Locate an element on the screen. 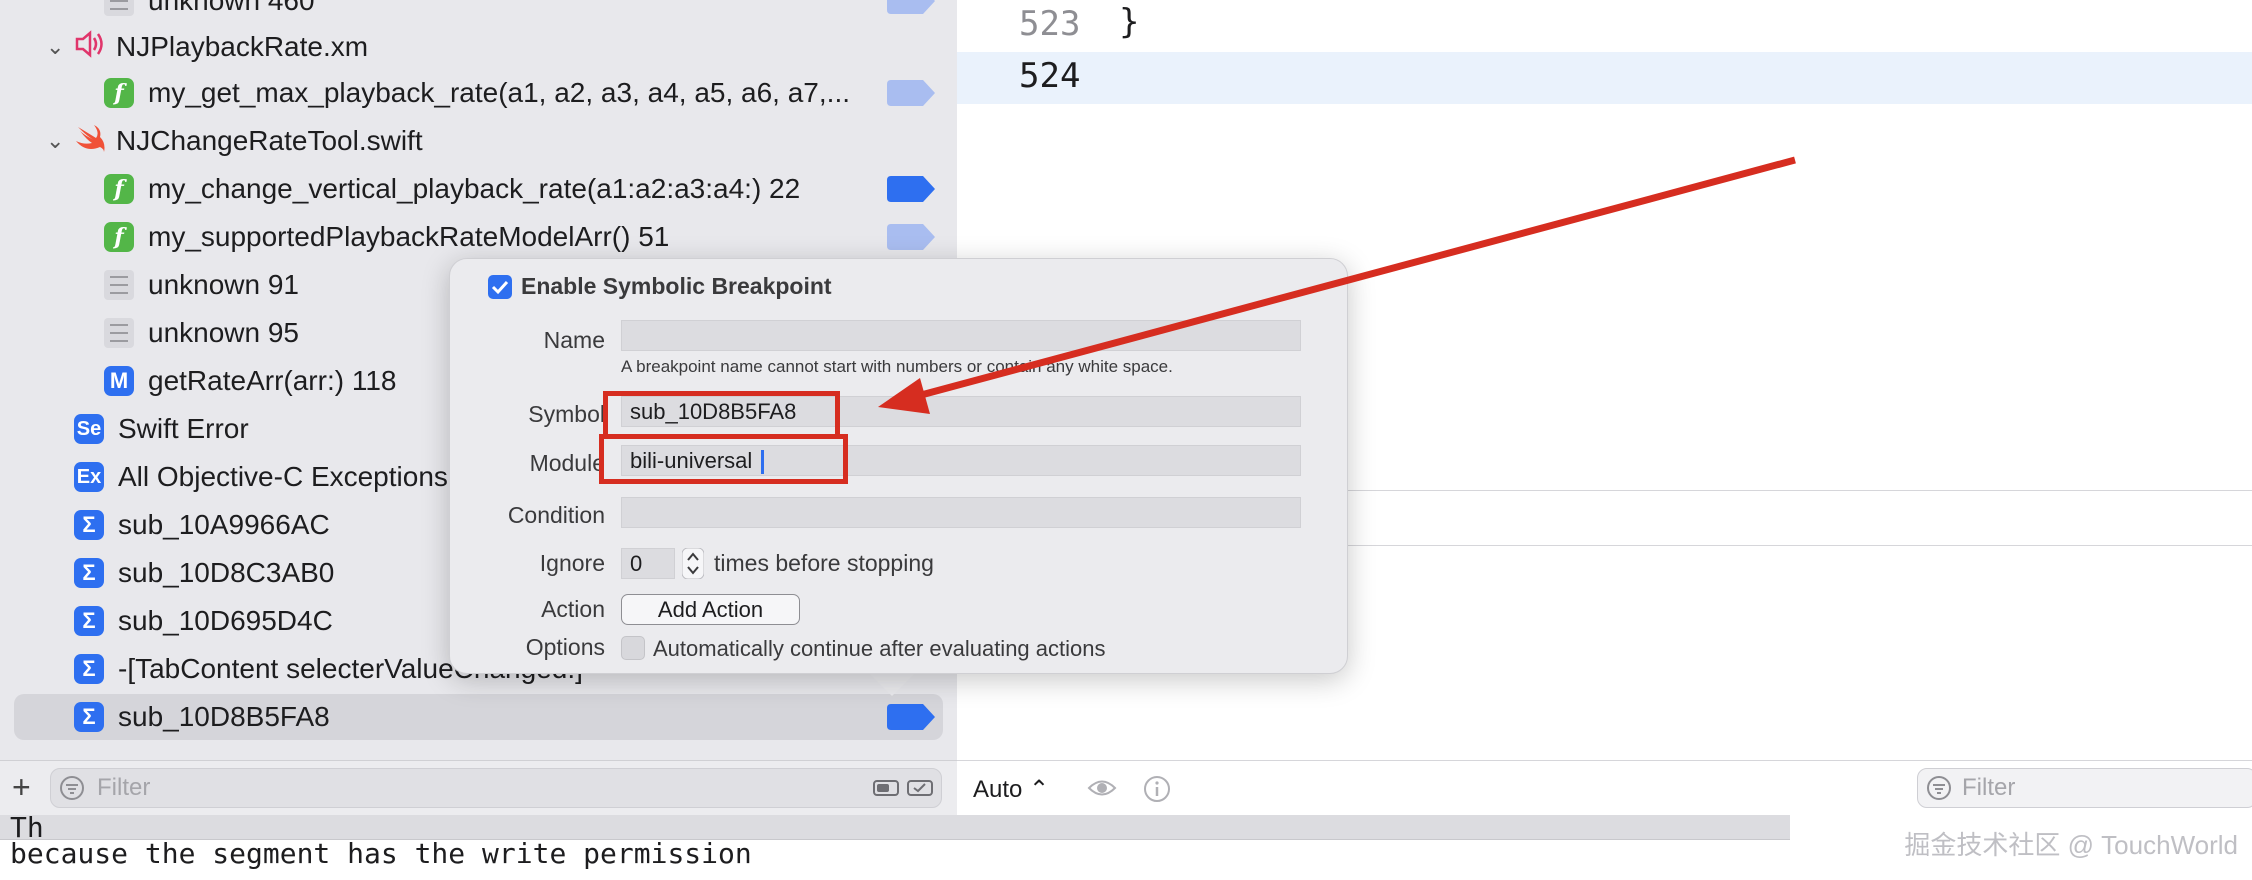 The image size is (2252, 880). add-breakpoint-button: + is located at coordinates (21, 787).